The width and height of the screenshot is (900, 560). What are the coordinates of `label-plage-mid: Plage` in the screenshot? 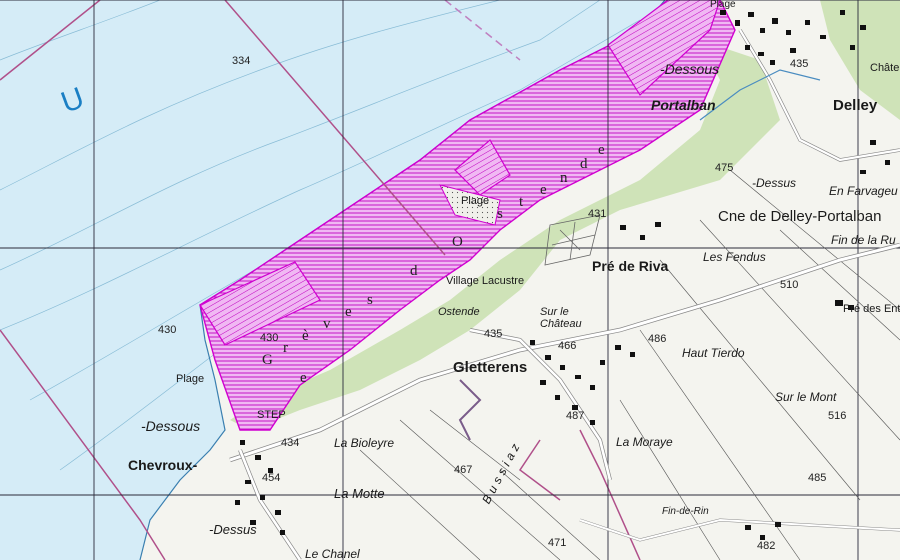 It's located at (475, 201).